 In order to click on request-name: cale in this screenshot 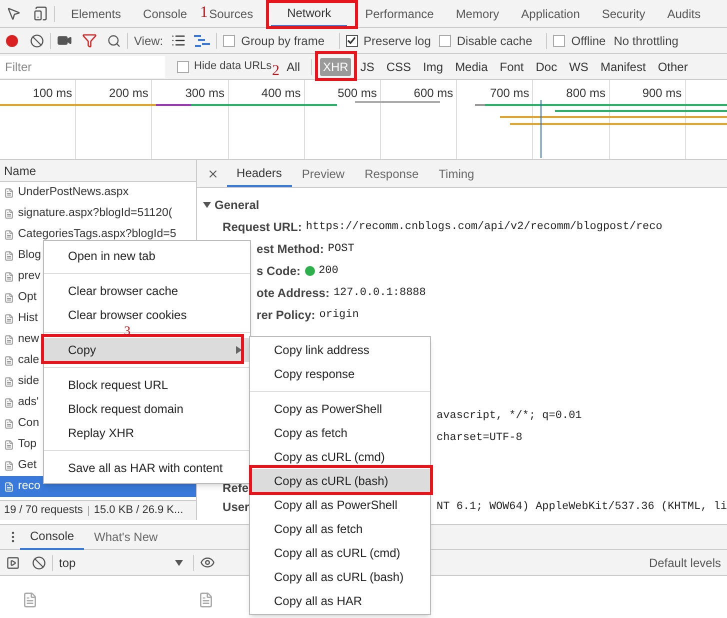, I will do `click(29, 360)`.